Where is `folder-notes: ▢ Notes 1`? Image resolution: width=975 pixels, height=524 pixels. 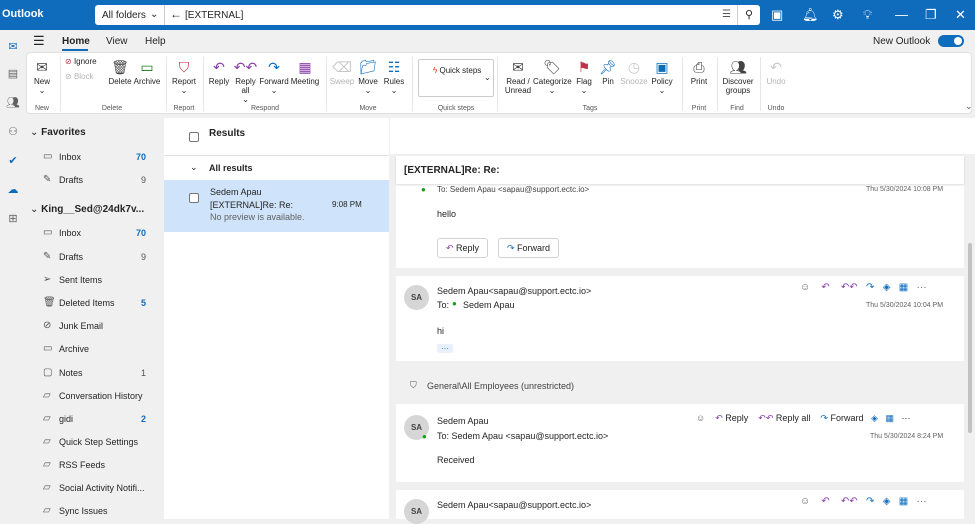 folder-notes: ▢ Notes 1 is located at coordinates (94, 373).